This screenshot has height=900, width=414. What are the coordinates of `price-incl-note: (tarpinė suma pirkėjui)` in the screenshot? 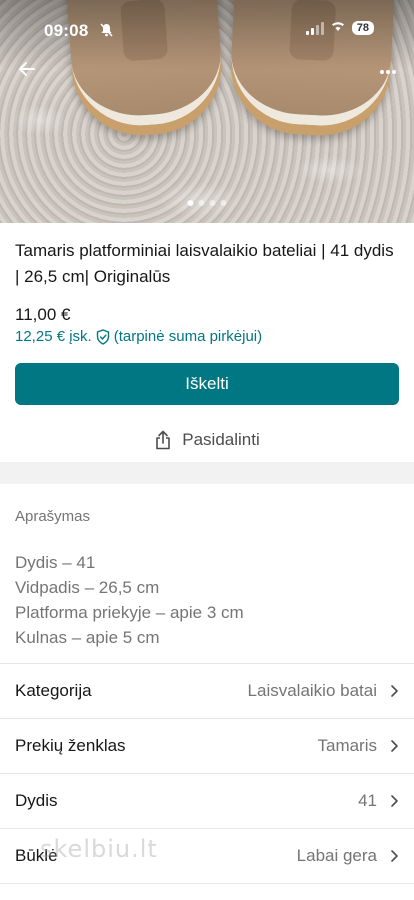 It's located at (188, 336).